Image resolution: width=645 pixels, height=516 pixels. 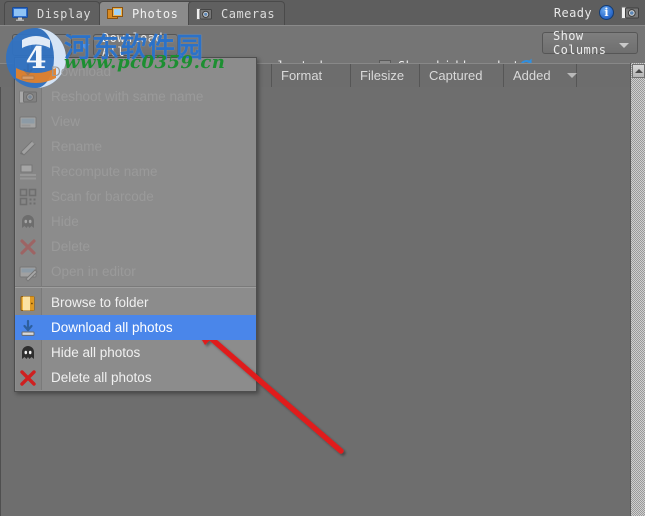 What do you see at coordinates (101, 377) in the screenshot?
I see `menu-item-label: Delete all photos` at bounding box center [101, 377].